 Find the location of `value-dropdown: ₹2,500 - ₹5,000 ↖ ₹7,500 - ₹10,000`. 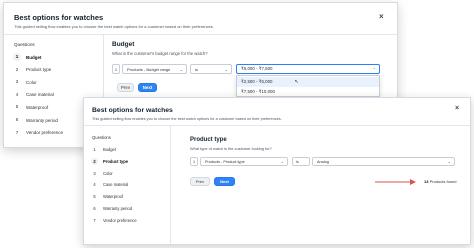

value-dropdown: ₹2,500 - ₹5,000 ↖ ₹7,500 - ₹10,000 is located at coordinates (308, 86).